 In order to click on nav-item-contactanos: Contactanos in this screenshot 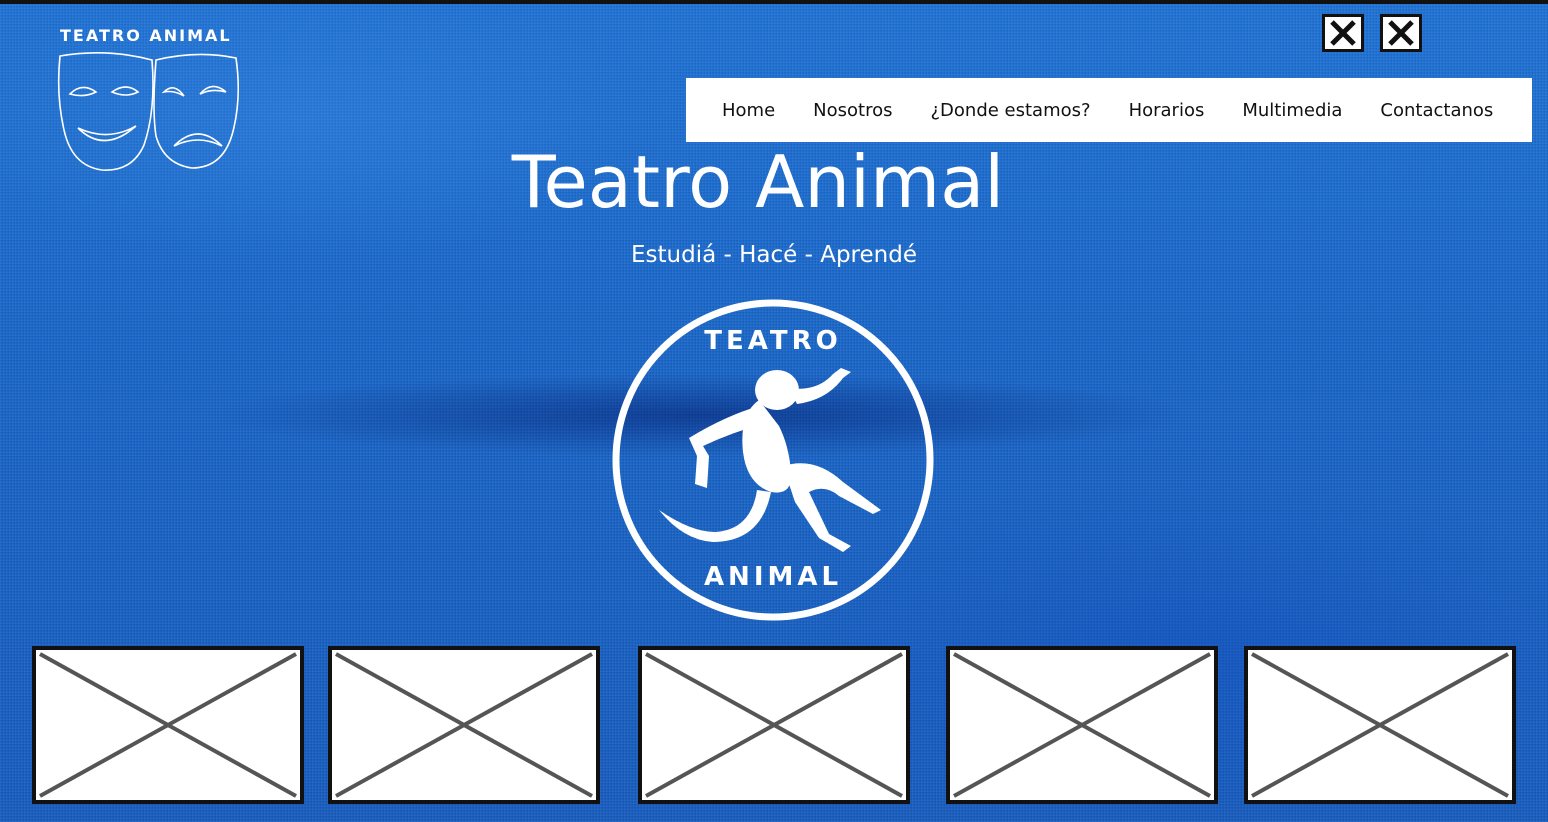, I will do `click(1436, 110)`.